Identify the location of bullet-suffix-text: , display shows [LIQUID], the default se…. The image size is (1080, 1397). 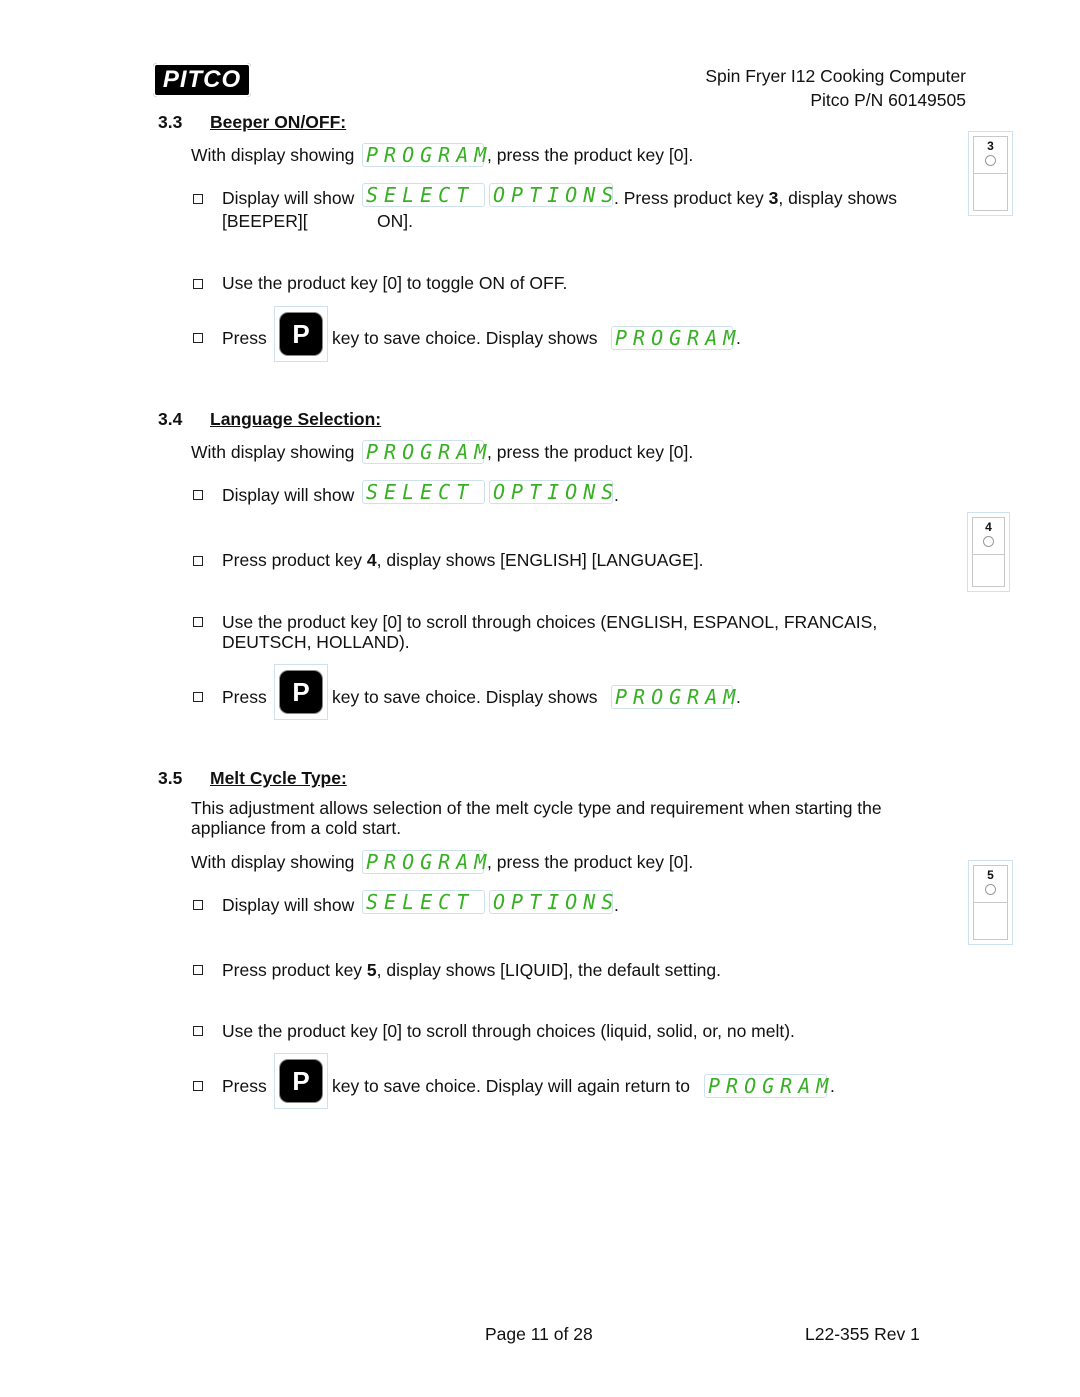
(548, 970).